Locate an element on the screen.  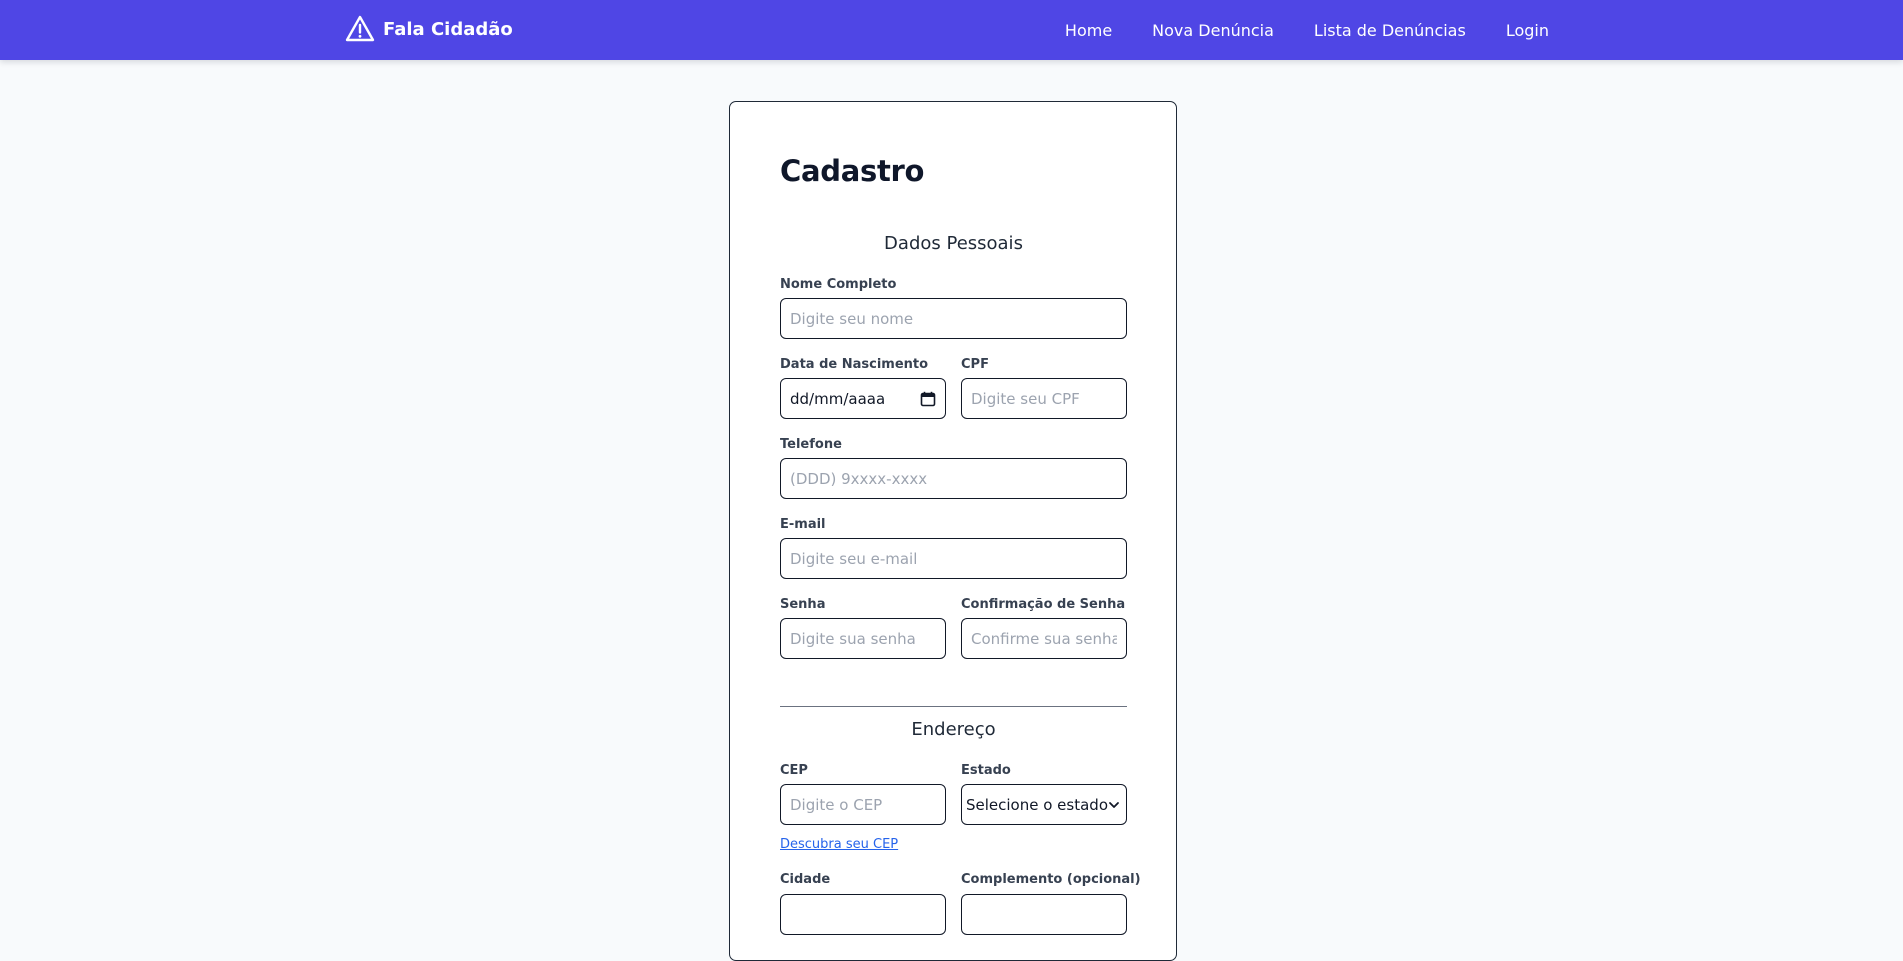
full-name-label: Nome Completo is located at coordinates (838, 284).